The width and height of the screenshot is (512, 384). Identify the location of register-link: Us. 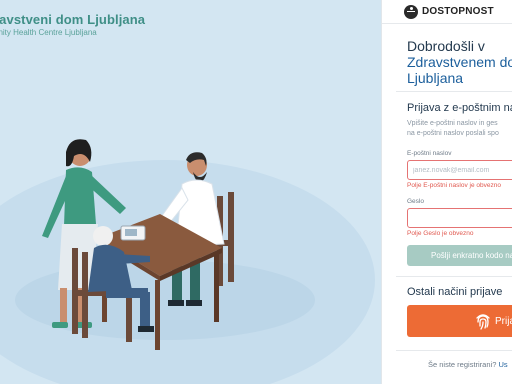
(502, 364).